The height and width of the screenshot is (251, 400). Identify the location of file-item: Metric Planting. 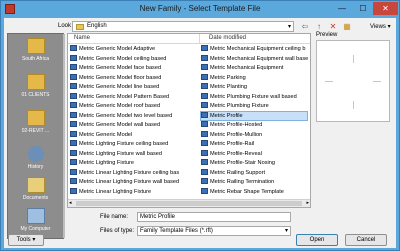
(254, 87).